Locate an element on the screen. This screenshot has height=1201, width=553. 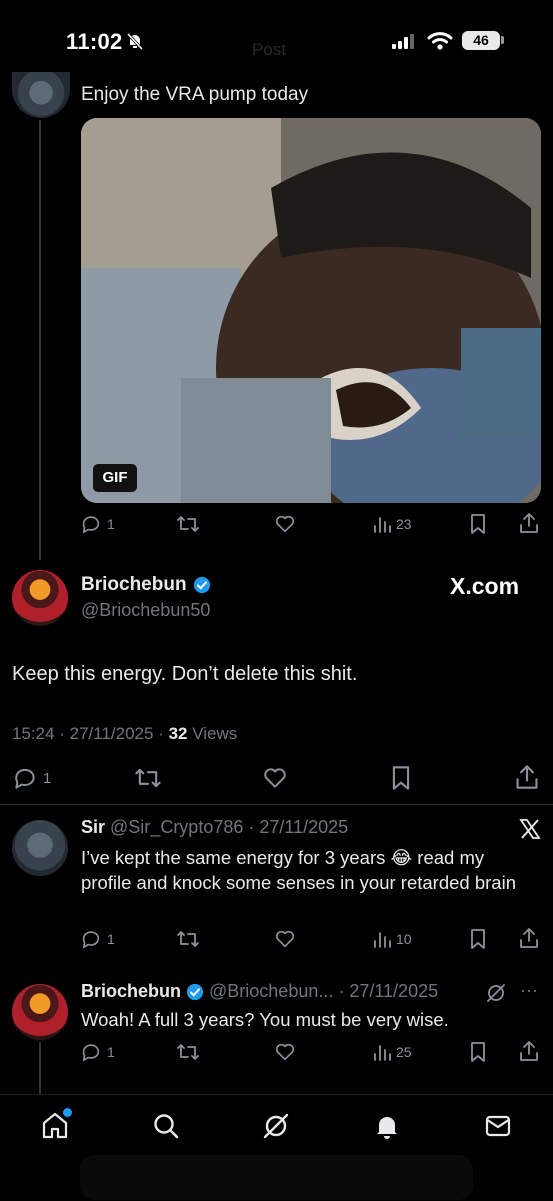
reply2-retweet-button is located at coordinates (188, 1052).